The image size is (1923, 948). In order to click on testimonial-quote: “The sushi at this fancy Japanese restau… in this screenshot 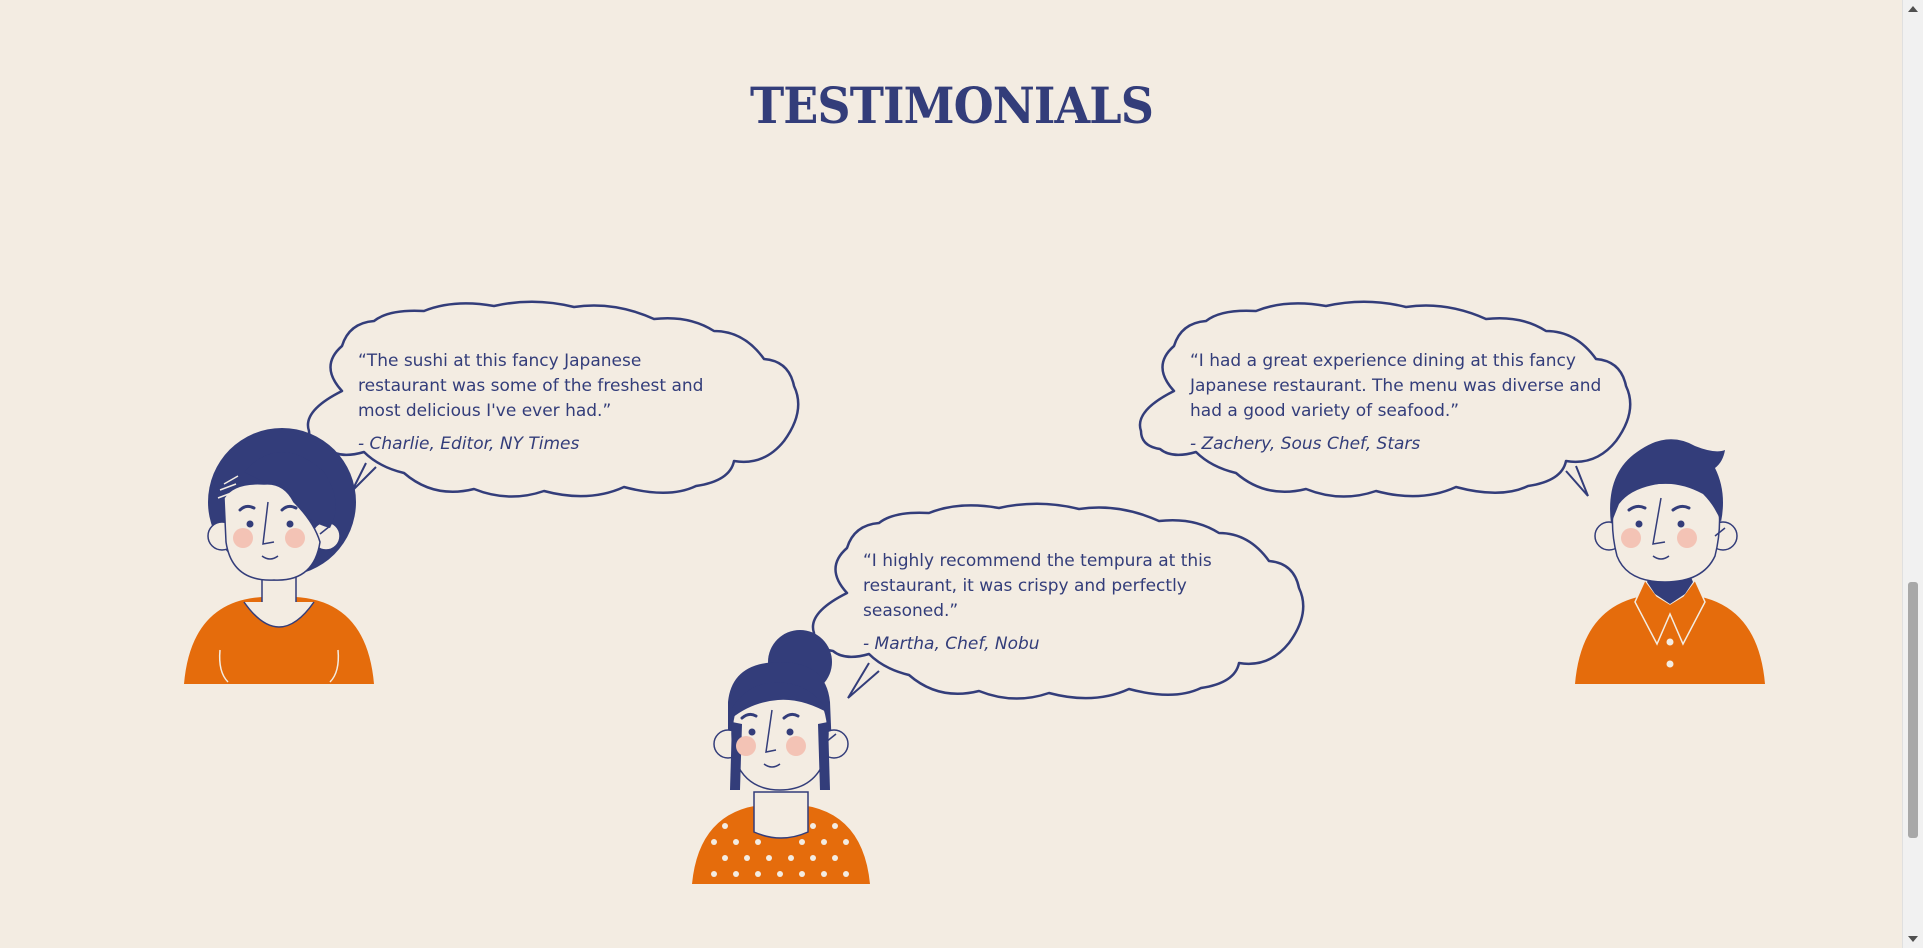, I will do `click(531, 386)`.